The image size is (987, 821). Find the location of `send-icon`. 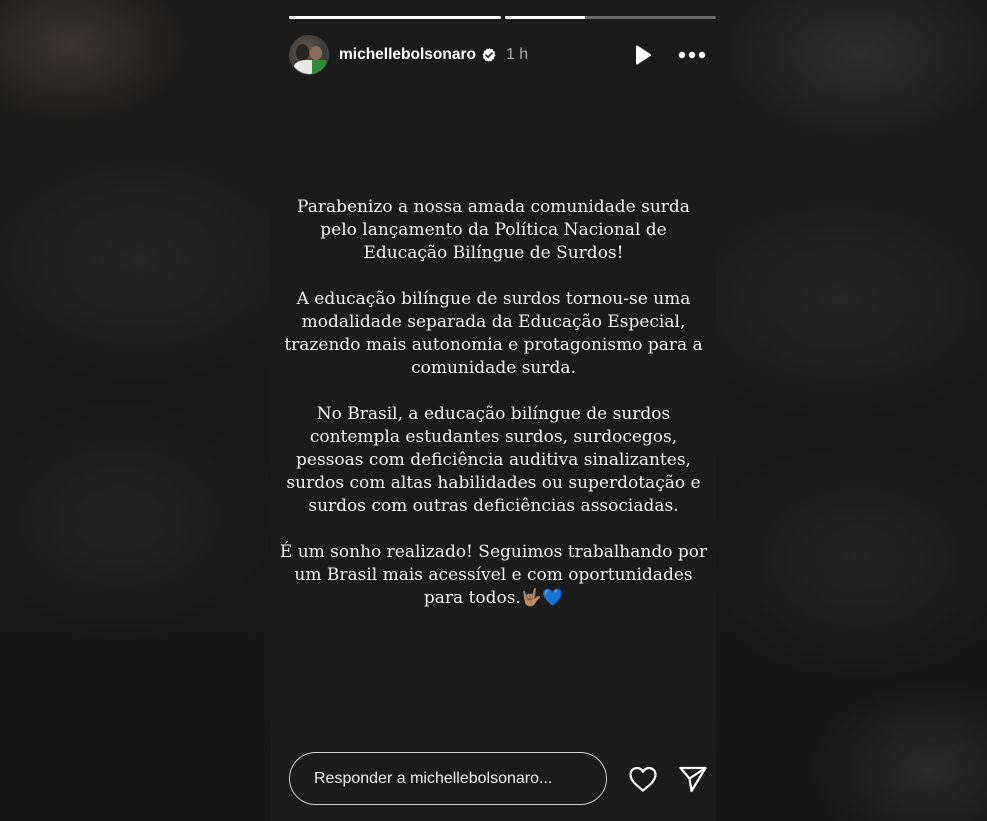

send-icon is located at coordinates (693, 779).